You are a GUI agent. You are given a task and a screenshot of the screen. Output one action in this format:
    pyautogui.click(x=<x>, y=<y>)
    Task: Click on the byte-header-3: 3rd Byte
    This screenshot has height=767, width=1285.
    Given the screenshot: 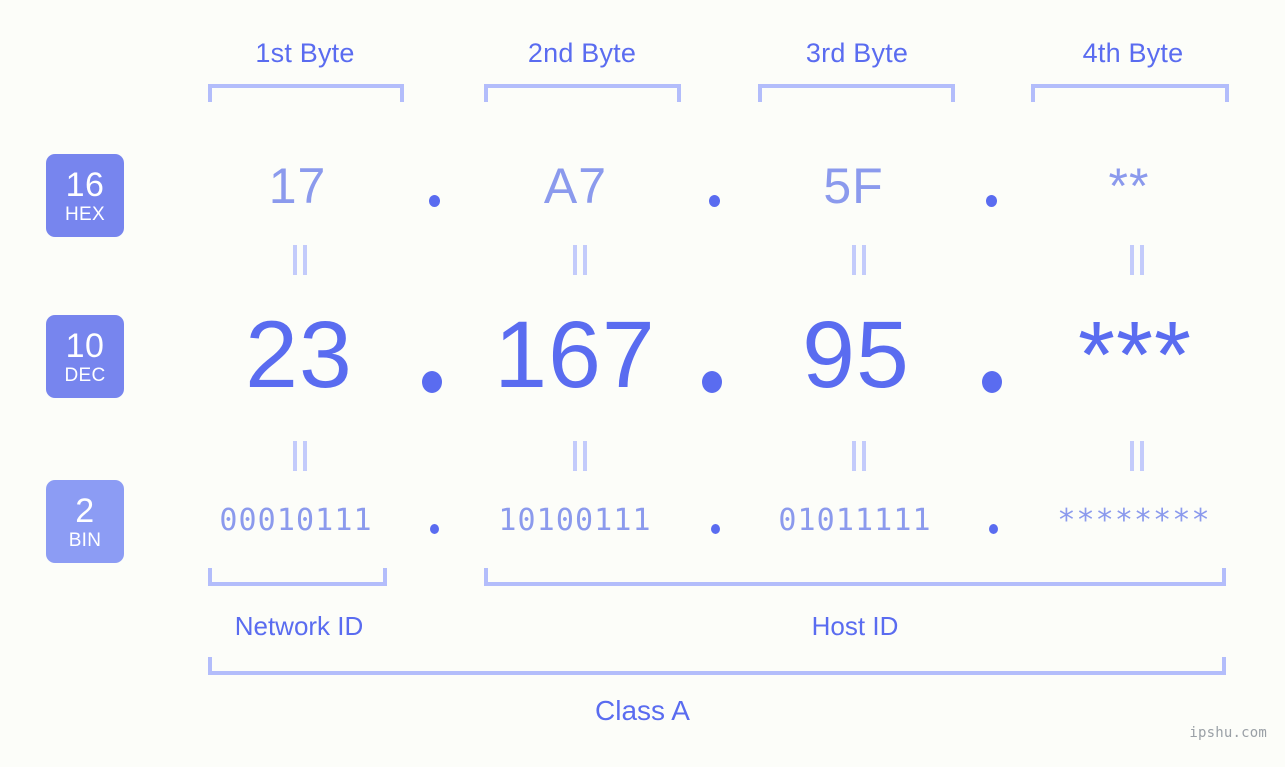 What is the action you would take?
    pyautogui.click(x=857, y=53)
    